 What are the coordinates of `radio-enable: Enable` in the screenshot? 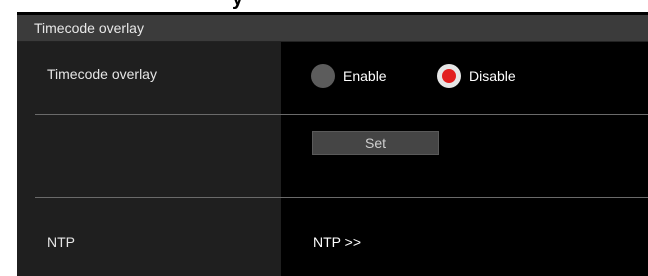 It's located at (349, 76).